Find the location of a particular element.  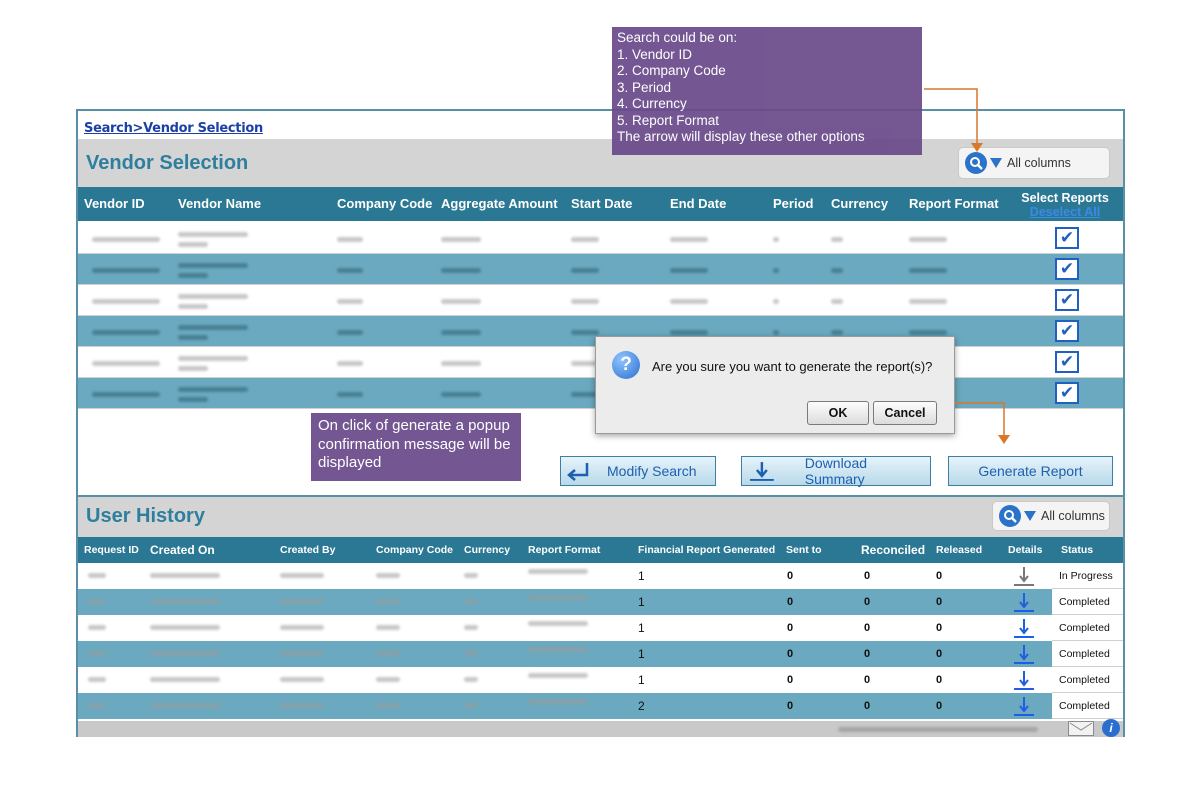

popup-note-arrow is located at coordinates (980, 419).